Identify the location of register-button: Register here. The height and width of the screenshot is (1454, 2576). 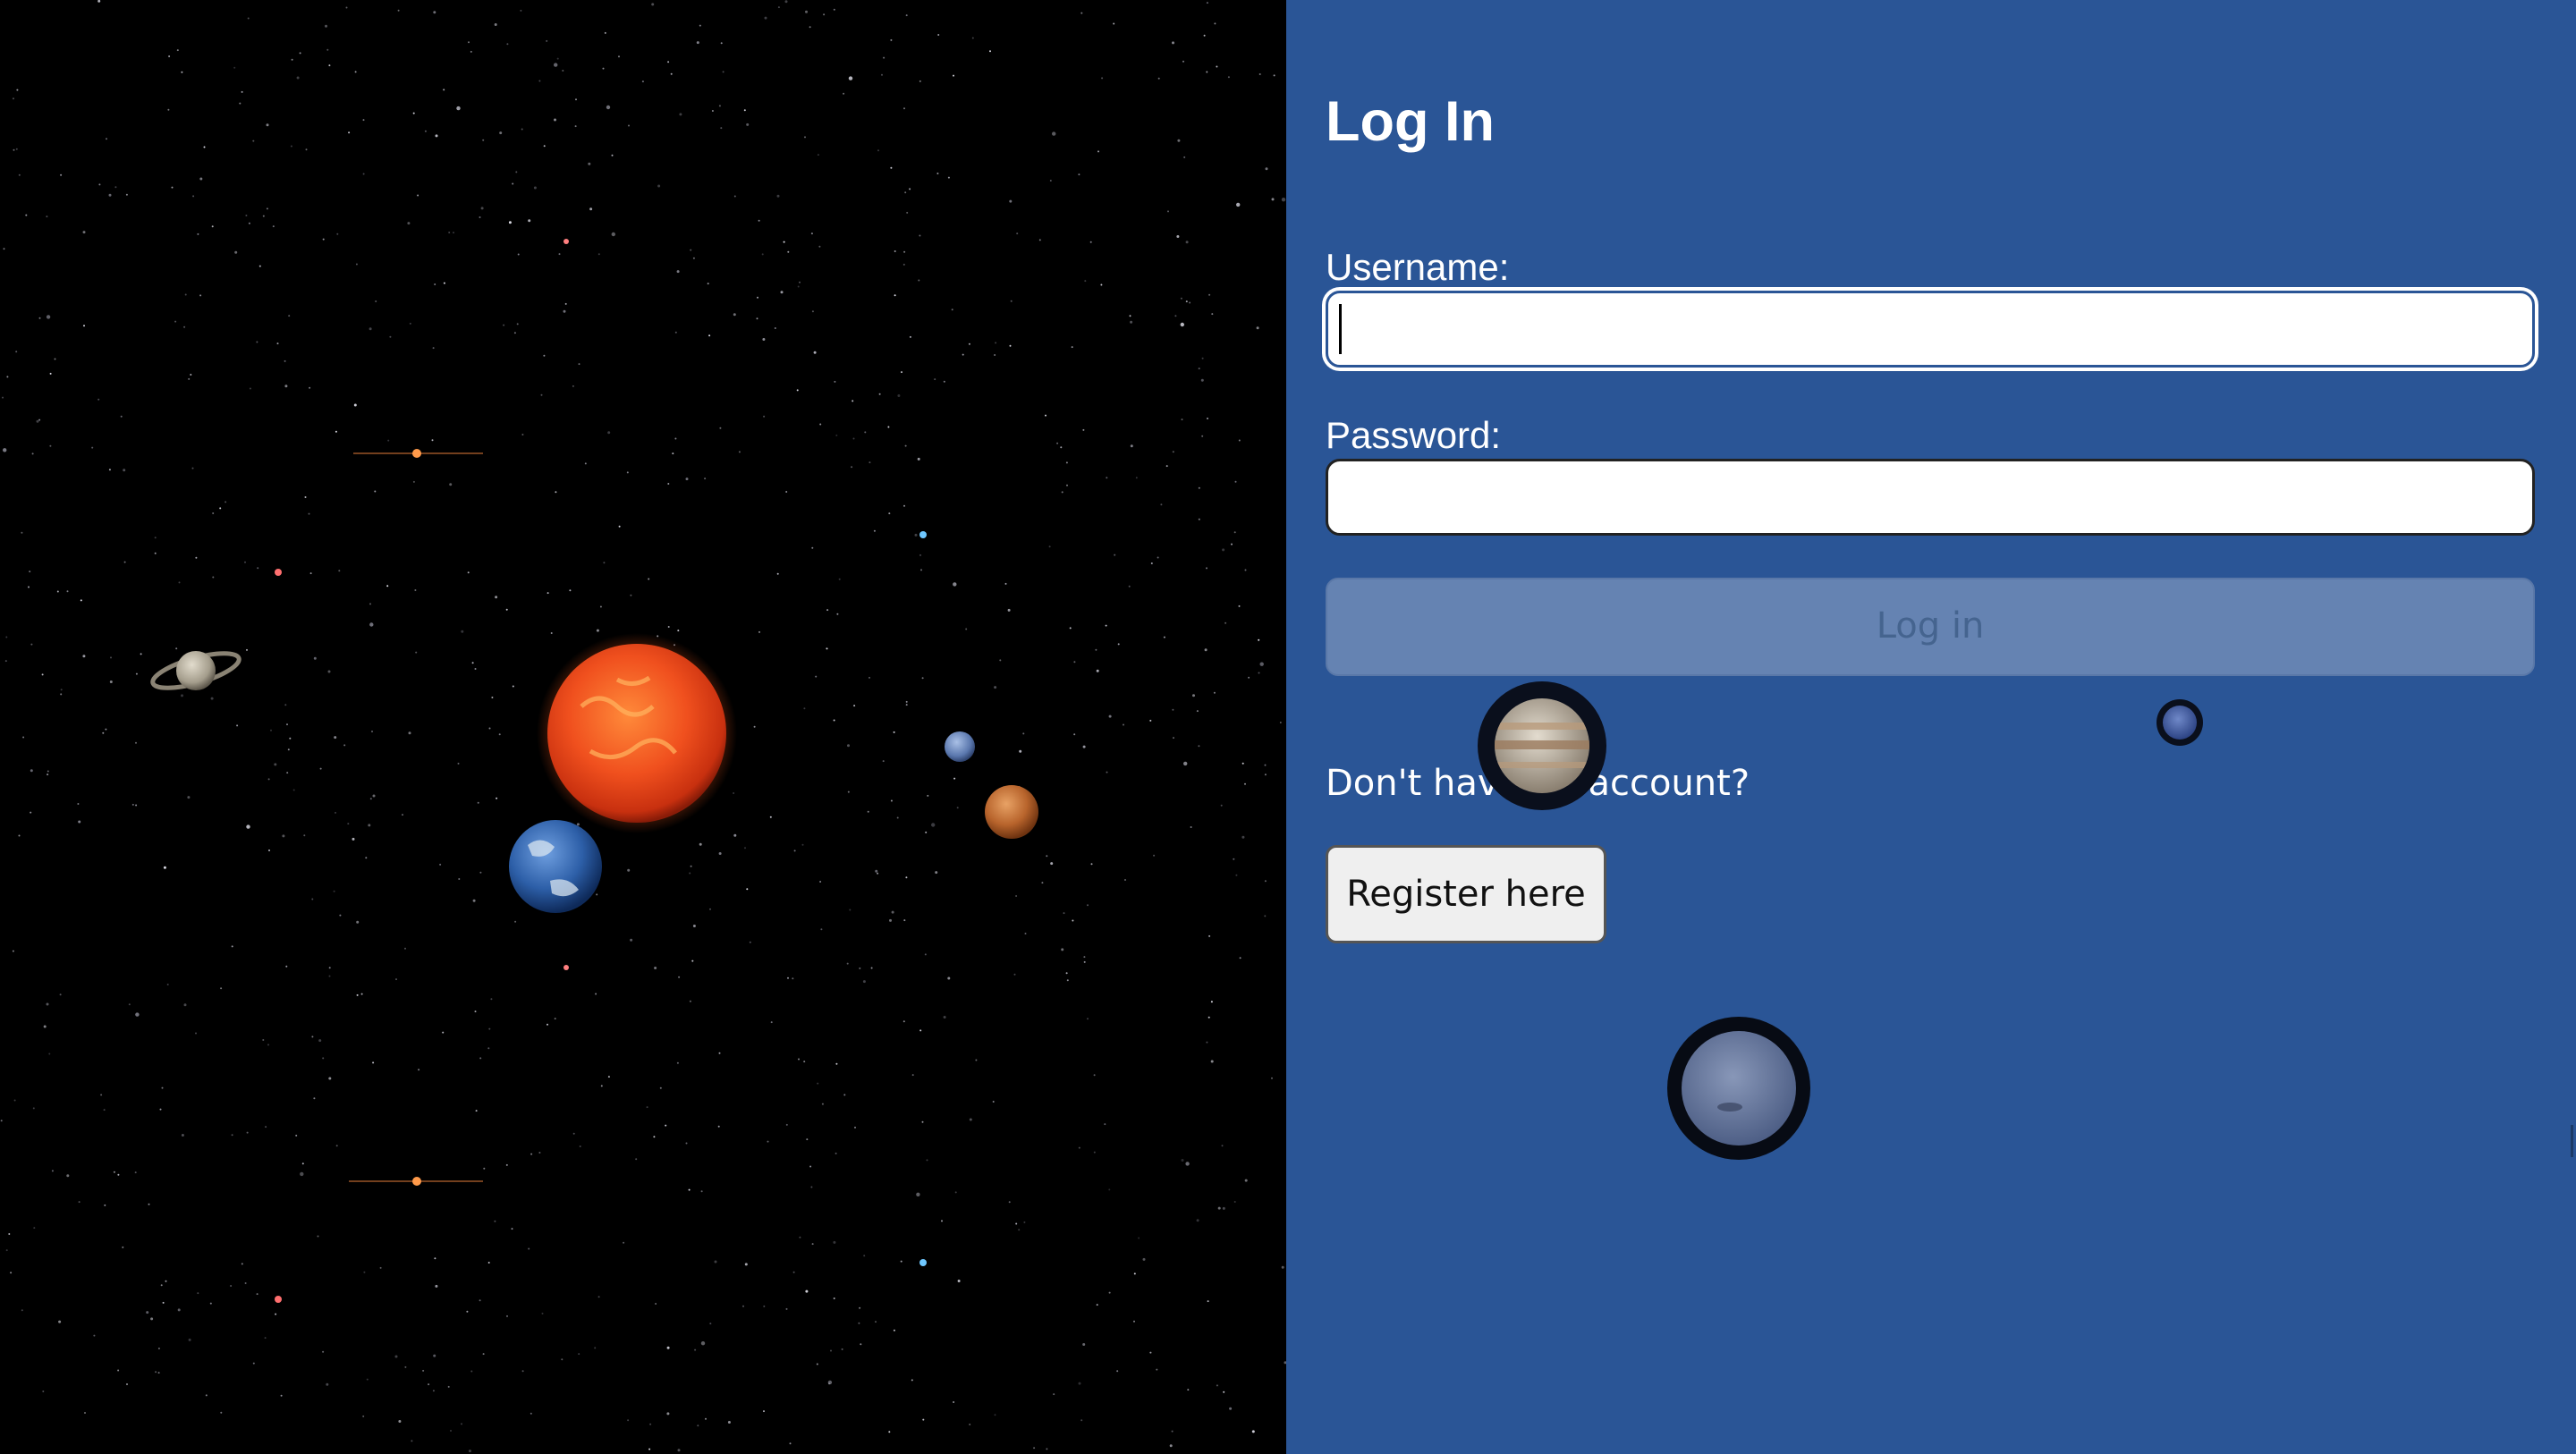
(1466, 894).